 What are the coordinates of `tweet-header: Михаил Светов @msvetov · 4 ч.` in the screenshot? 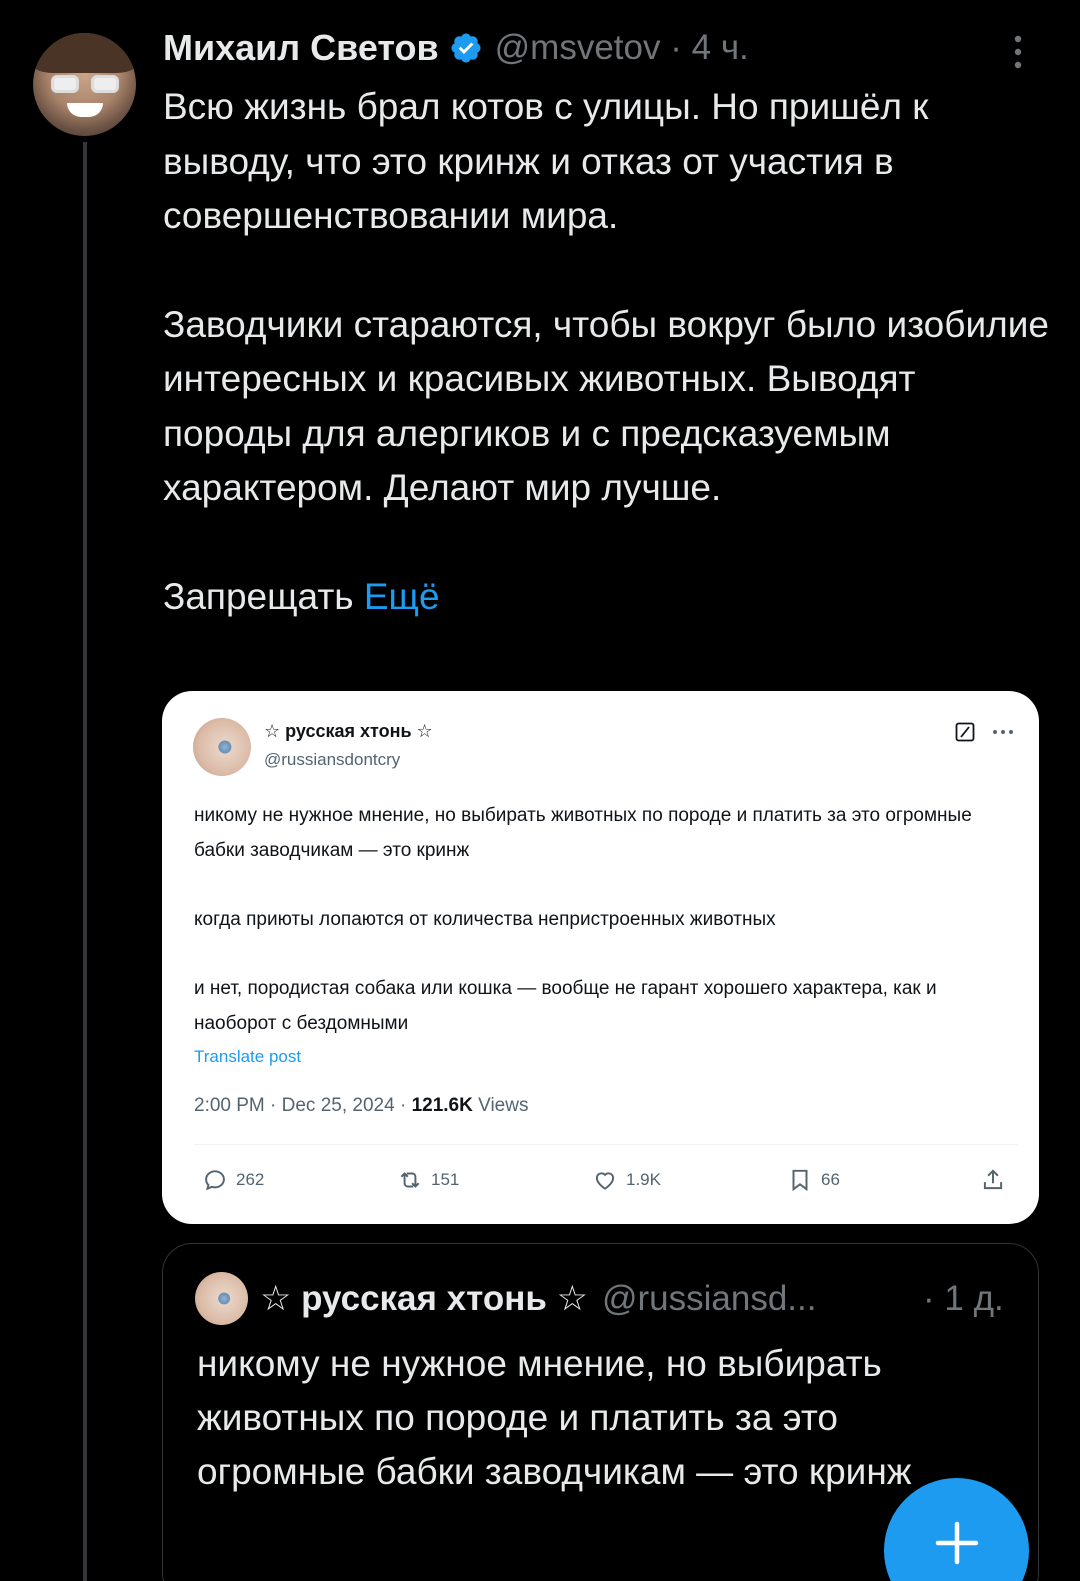 It's located at (456, 48).